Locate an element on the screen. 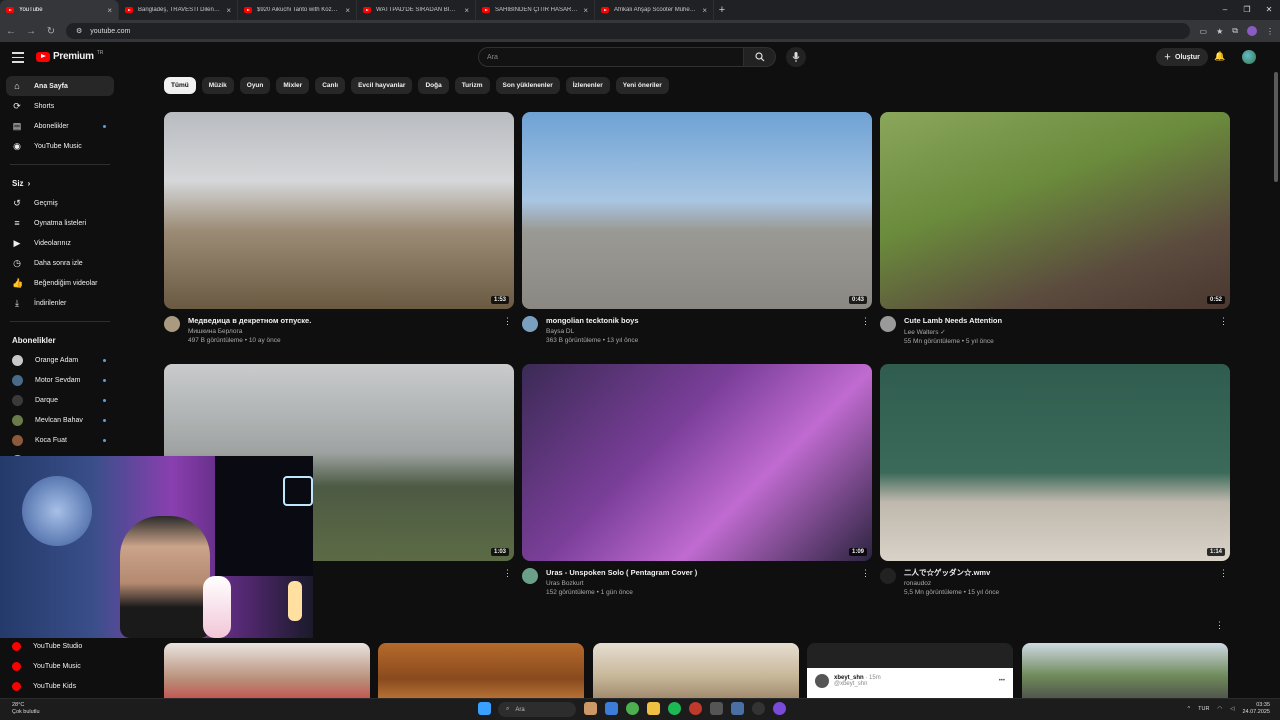  video-thumbnail: xbeyt_shn · 15m @xbeyt_shn ••• is located at coordinates (910, 673).